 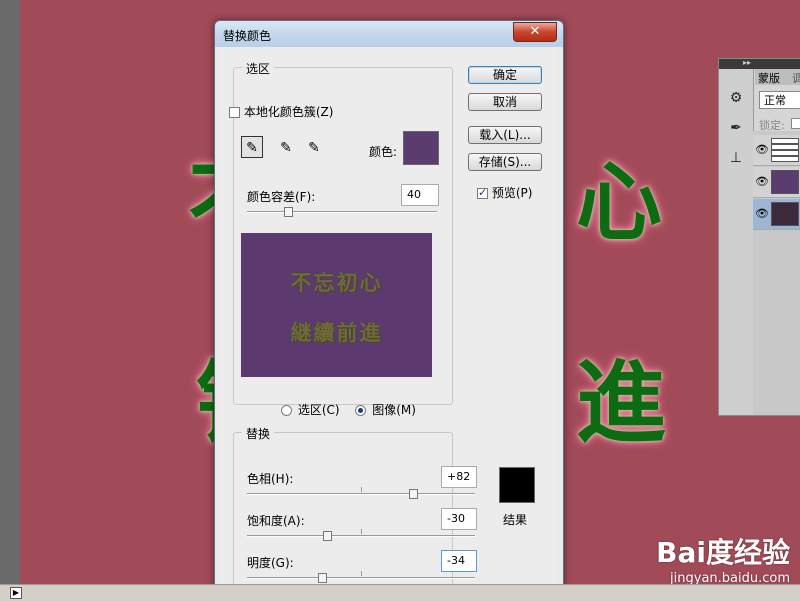 What do you see at coordinates (420, 195) in the screenshot?
I see `fuzziness-input: 40` at bounding box center [420, 195].